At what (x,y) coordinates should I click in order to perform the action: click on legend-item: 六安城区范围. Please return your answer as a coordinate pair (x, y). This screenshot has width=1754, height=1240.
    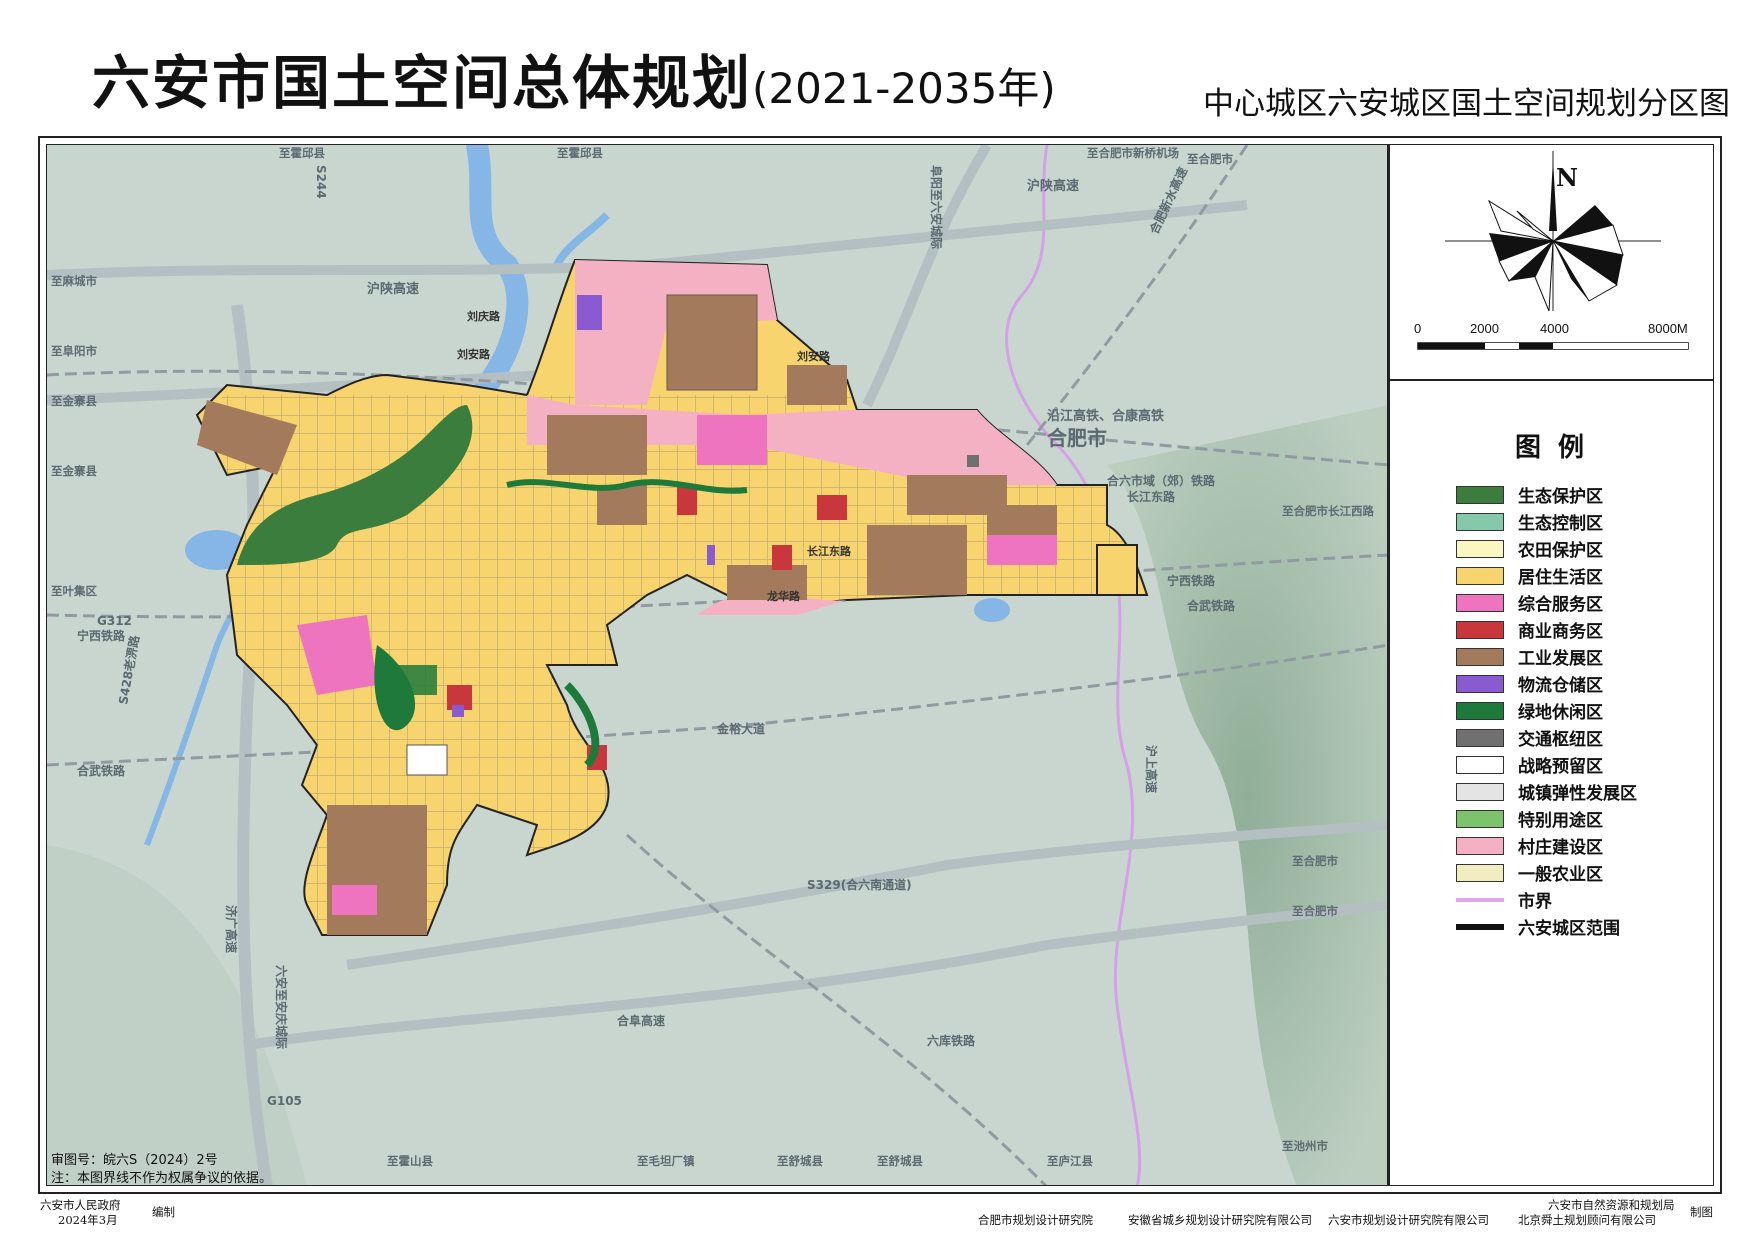
    Looking at the image, I should click on (1546, 926).